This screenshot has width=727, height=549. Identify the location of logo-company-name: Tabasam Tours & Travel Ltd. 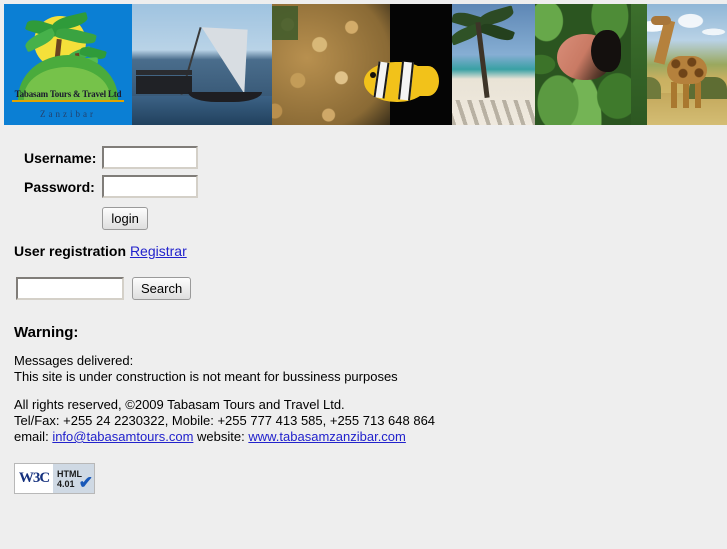
(68, 94).